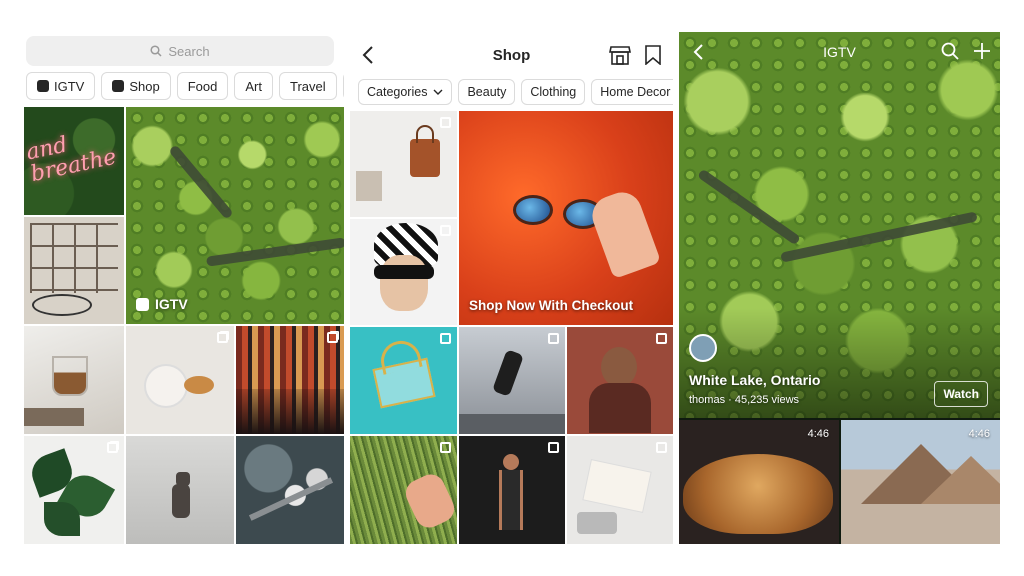 This screenshot has height=576, width=1024. I want to click on topic-chip-bar: IGTV Shop Food Art Travel Ar, so click(185, 86).